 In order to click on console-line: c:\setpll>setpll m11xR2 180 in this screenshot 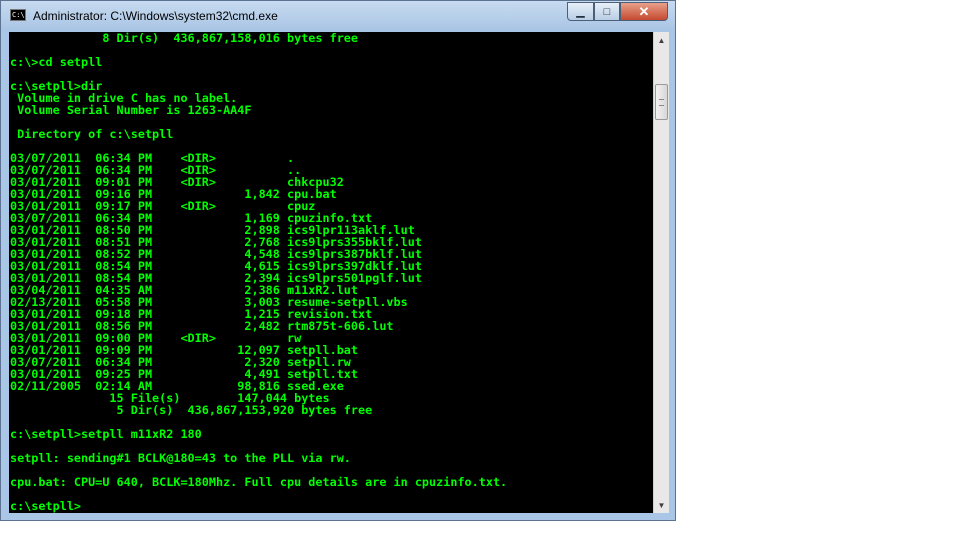, I will do `click(106, 434)`.